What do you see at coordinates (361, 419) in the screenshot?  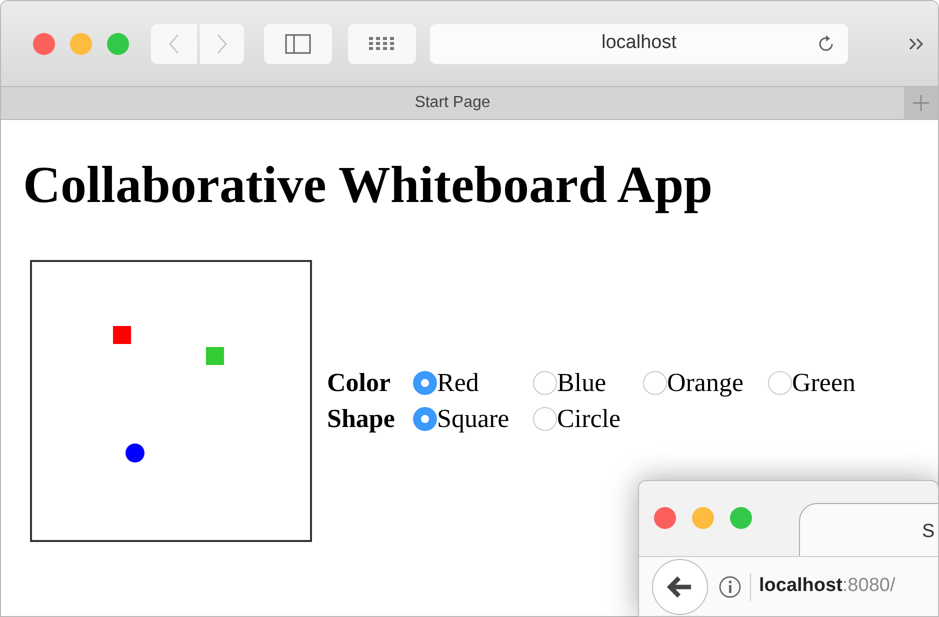 I see `field-label: Shape` at bounding box center [361, 419].